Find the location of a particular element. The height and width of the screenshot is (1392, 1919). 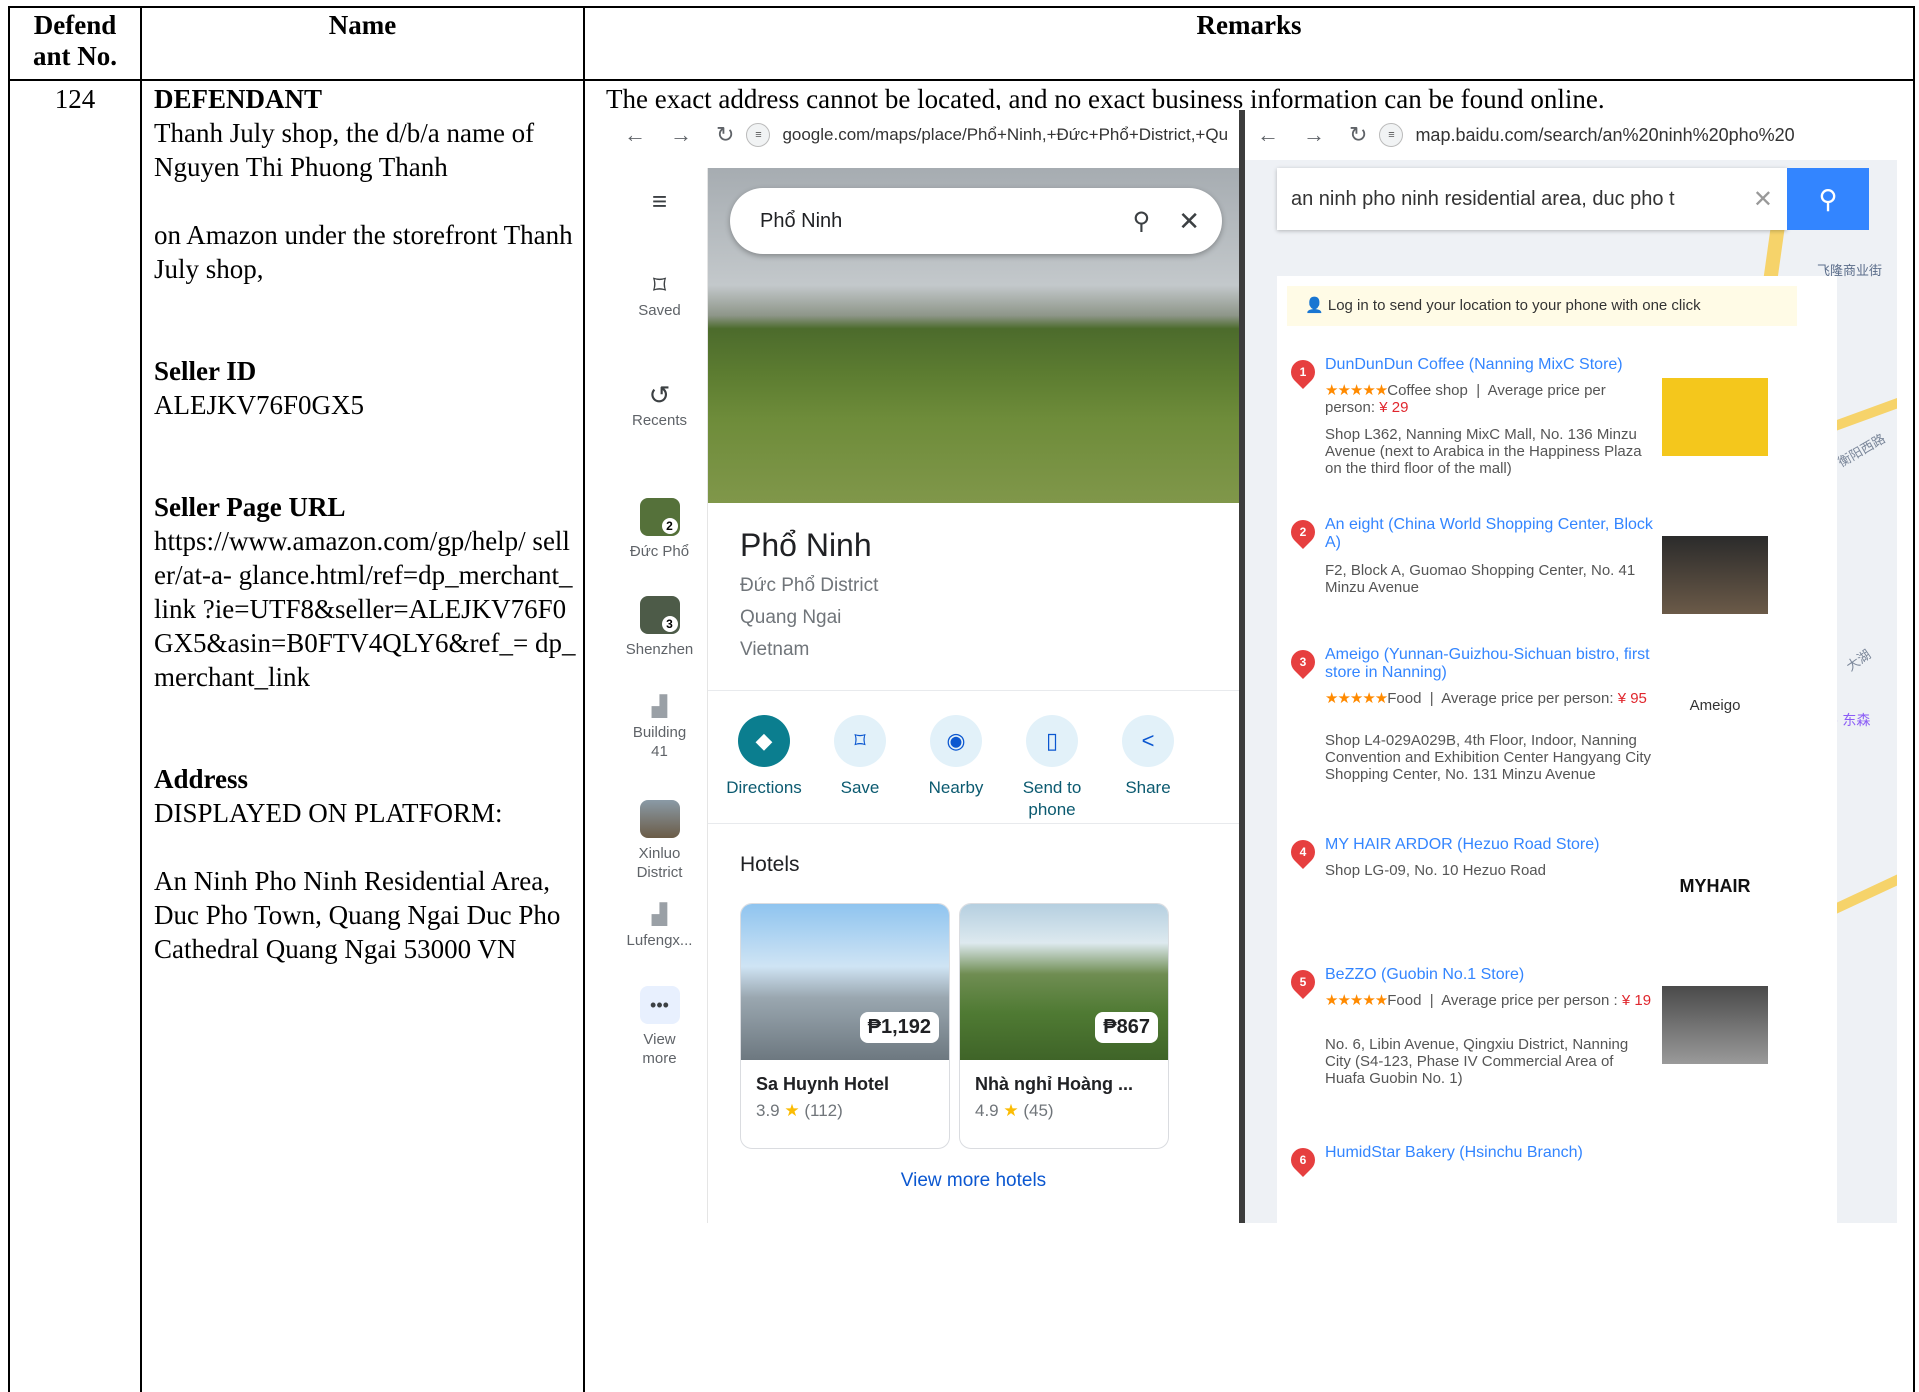

hotel-card: ₱1,192 Sa Huynh Hotel 3.9 ★ (112) is located at coordinates (845, 1026).